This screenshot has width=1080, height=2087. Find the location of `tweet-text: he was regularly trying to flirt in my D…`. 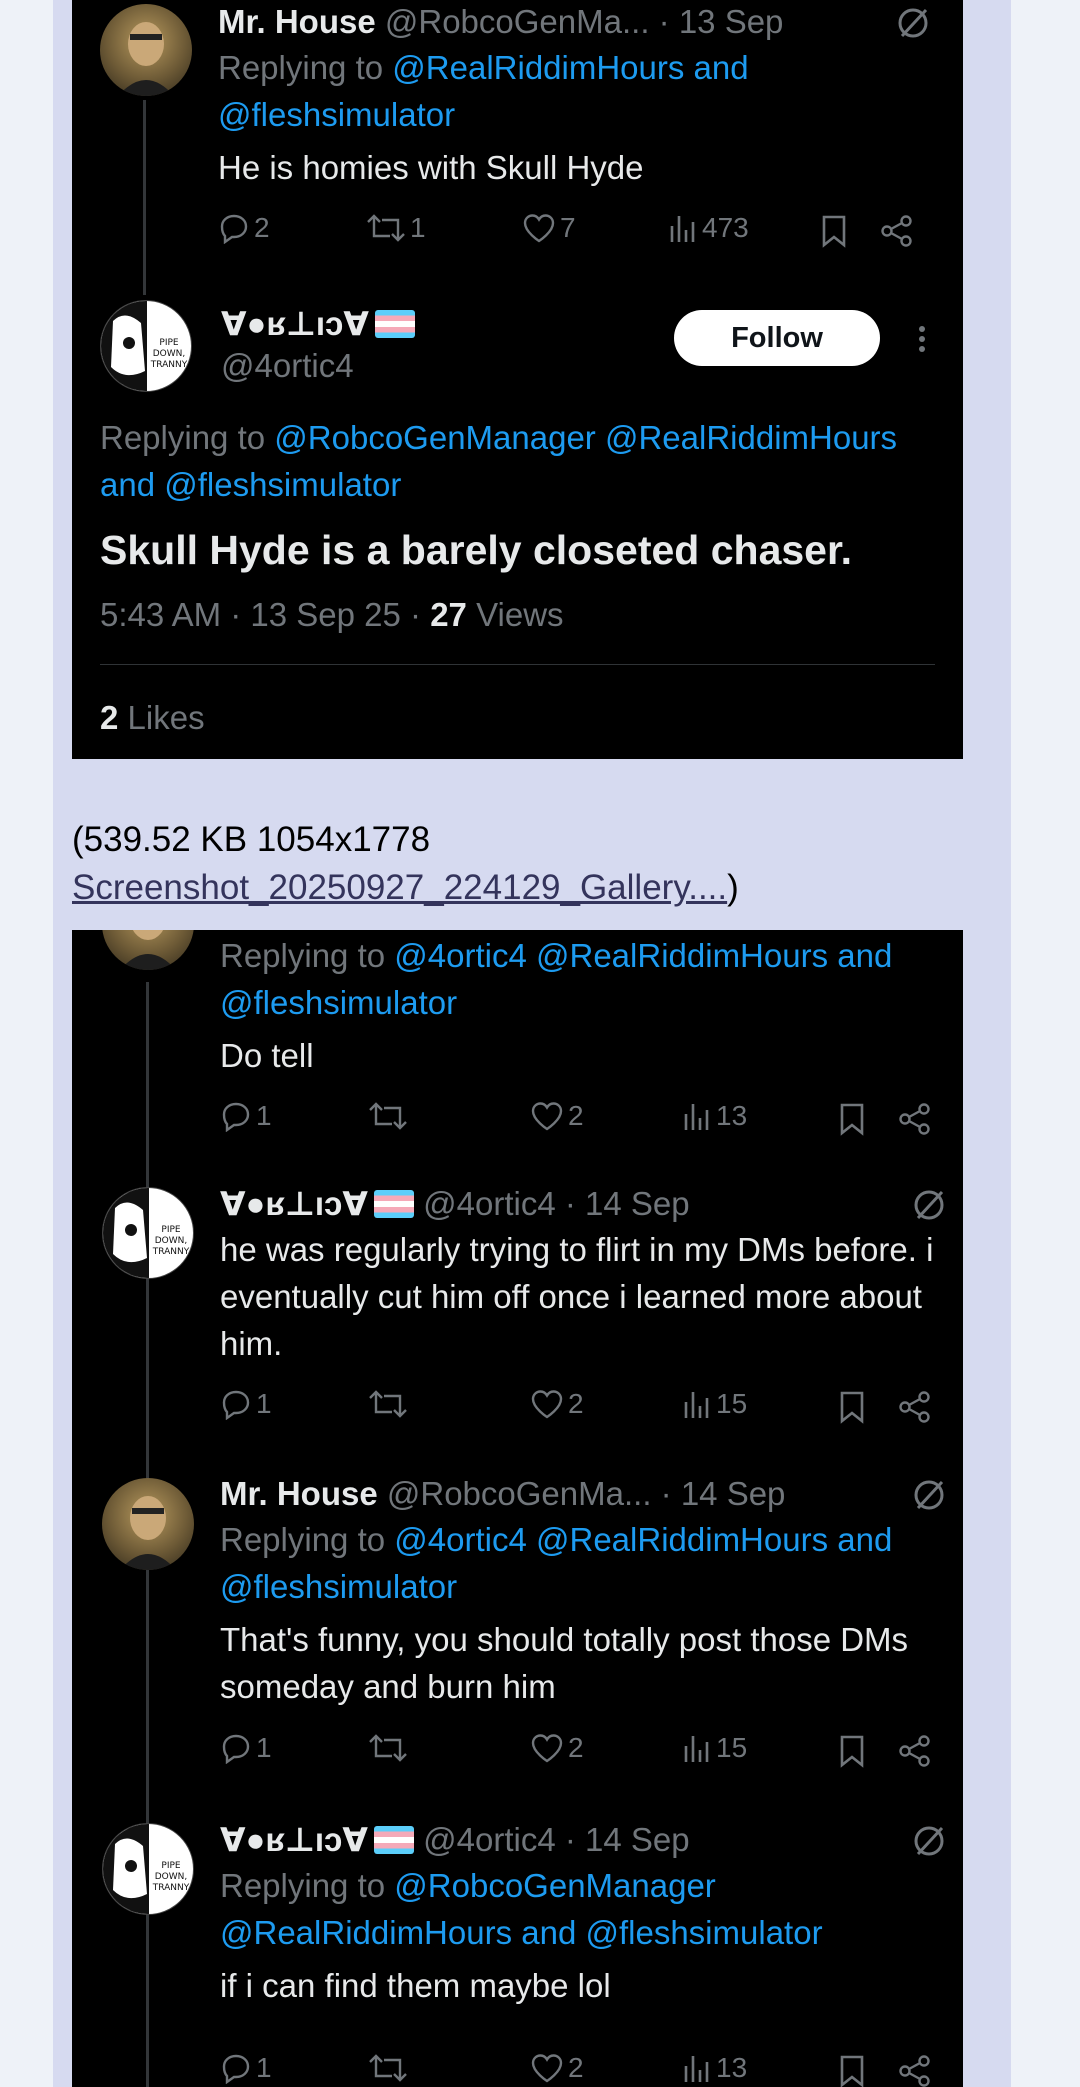

tweet-text: he was regularly trying to flirt in my D… is located at coordinates (577, 1296).